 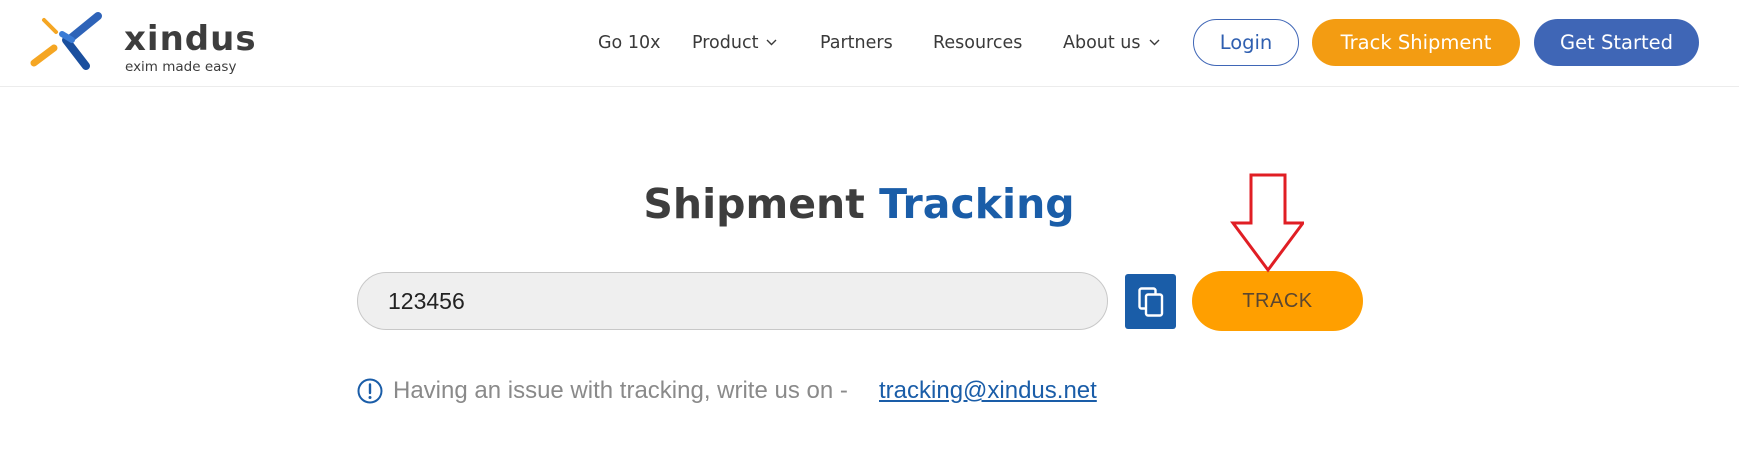 I want to click on page-title-part1: Shipment, so click(x=754, y=204).